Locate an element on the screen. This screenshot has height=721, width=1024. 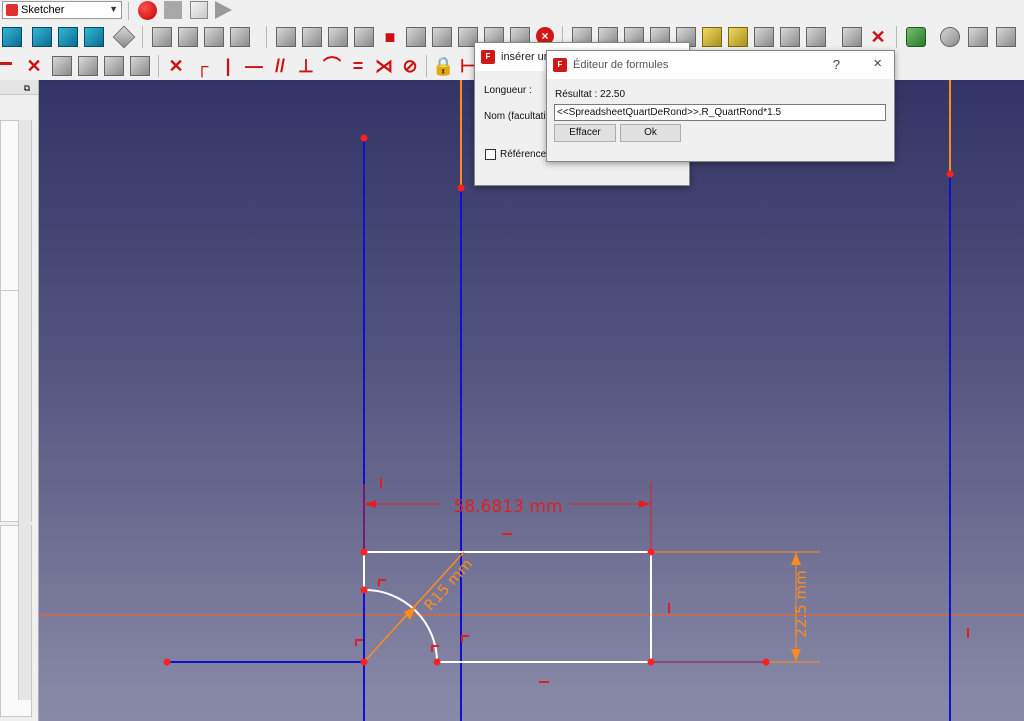
leave-sketch-icon is located at coordinates (338, 37).